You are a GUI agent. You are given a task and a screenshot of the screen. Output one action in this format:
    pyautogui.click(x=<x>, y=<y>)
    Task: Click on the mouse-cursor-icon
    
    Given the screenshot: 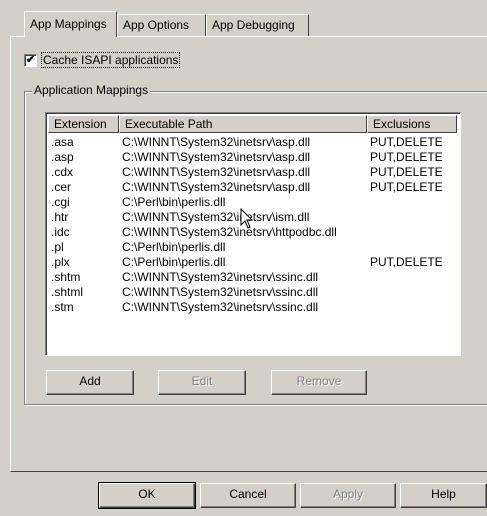 What is the action you would take?
    pyautogui.click(x=247, y=218)
    